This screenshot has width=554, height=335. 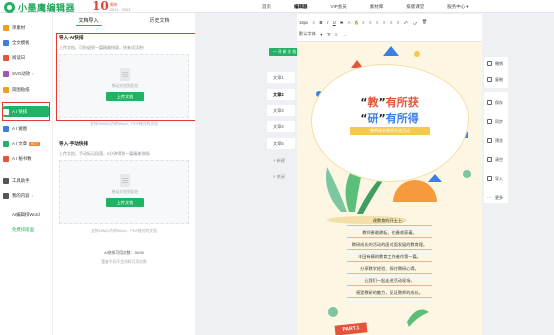 I want to click on align-left-button: ≡, so click(x=363, y=22).